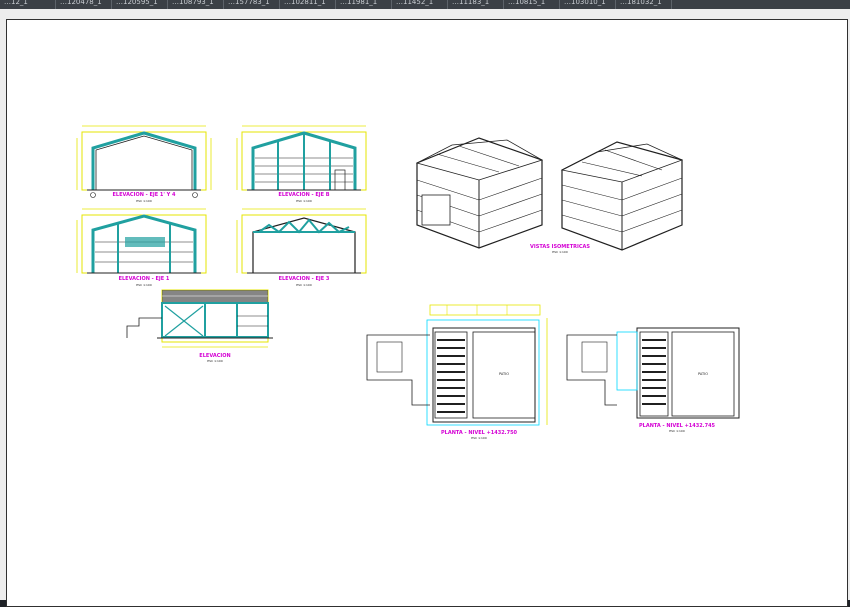 The height and width of the screenshot is (607, 850). What do you see at coordinates (457, 372) in the screenshot?
I see `plan-nivel-1: PATIO PLANTA - NIVEL +1432.750 ESC 1:100` at bounding box center [457, 372].